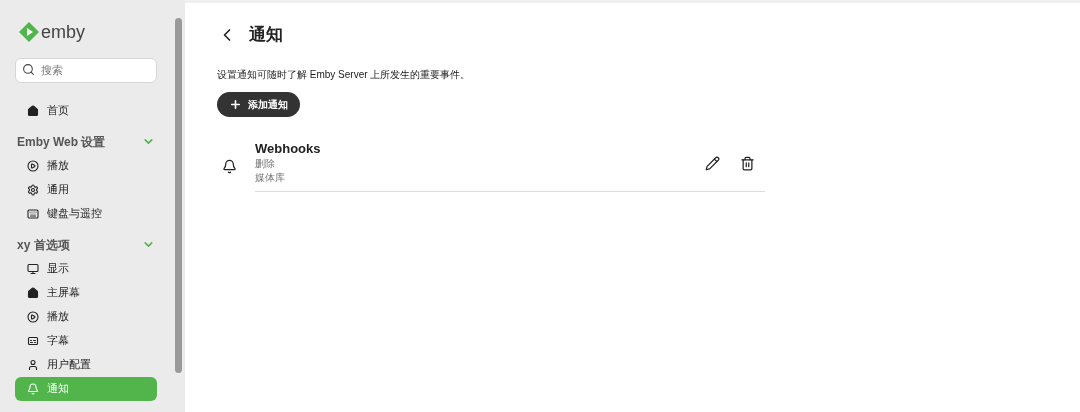  Describe the element at coordinates (86, 292) in the screenshot. I see `sidebar-item: 主屏幕` at that location.